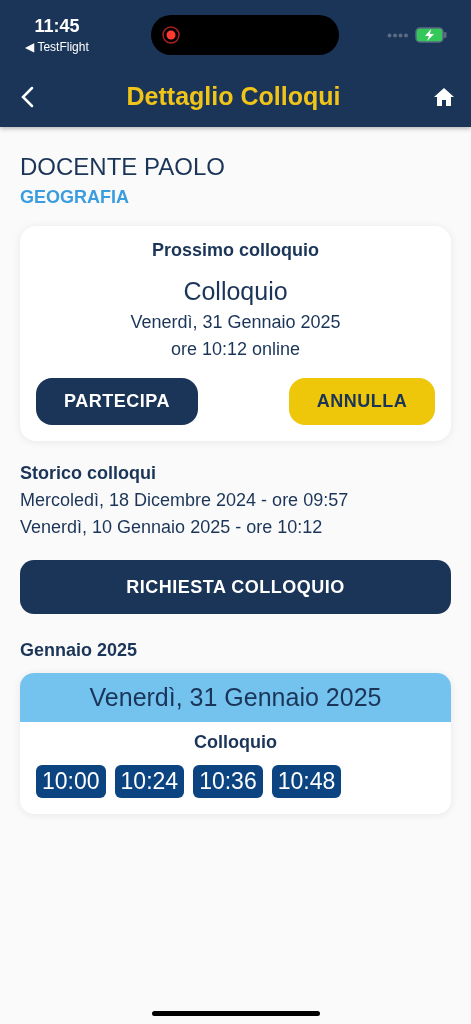  Describe the element at coordinates (57, 47) in the screenshot. I see `back-to-app-link: ◀ TestFlight` at that location.